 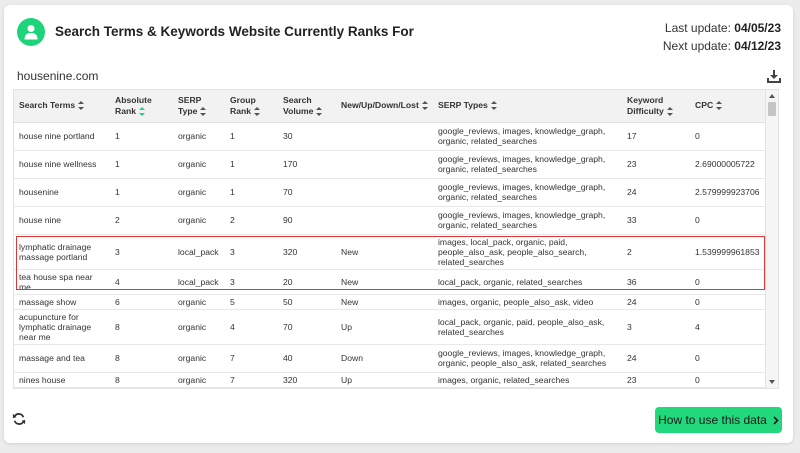 I want to click on sort-active-icon, so click(x=142, y=111).